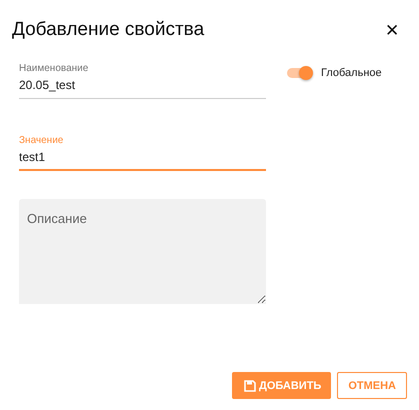 The image size is (419, 410). Describe the element at coordinates (300, 73) in the screenshot. I see `toggle-switch` at that location.